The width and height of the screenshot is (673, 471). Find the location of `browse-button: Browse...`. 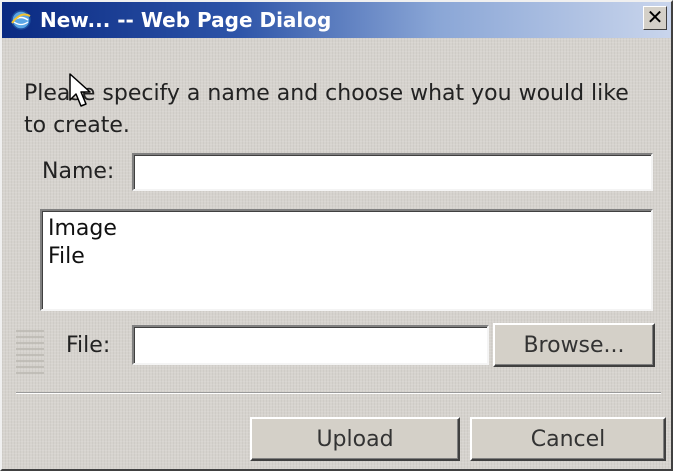

browse-button: Browse... is located at coordinates (574, 345).